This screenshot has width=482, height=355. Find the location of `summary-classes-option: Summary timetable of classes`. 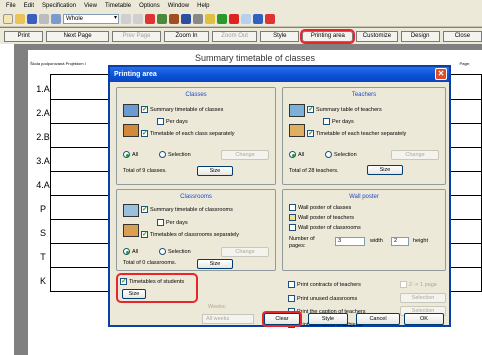

summary-classes-option: Summary timetable of classes is located at coordinates (182, 109).